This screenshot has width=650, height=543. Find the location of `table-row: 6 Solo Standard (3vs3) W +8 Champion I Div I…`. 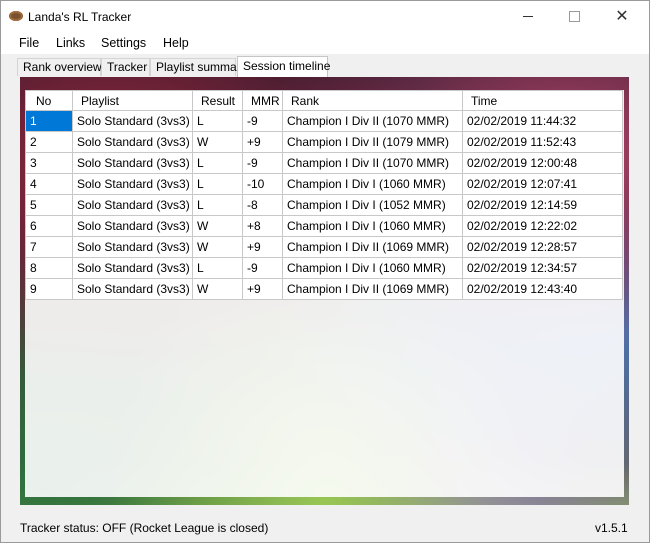

table-row: 6 Solo Standard (3vs3) W +8 Champion I Div I… is located at coordinates (324, 226).